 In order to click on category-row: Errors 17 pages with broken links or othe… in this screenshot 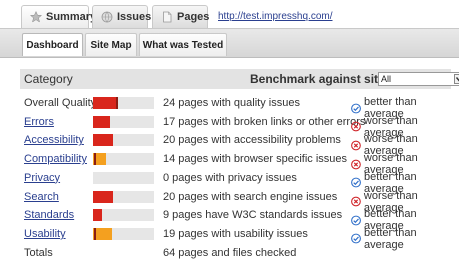, I will do `click(237, 126)`.